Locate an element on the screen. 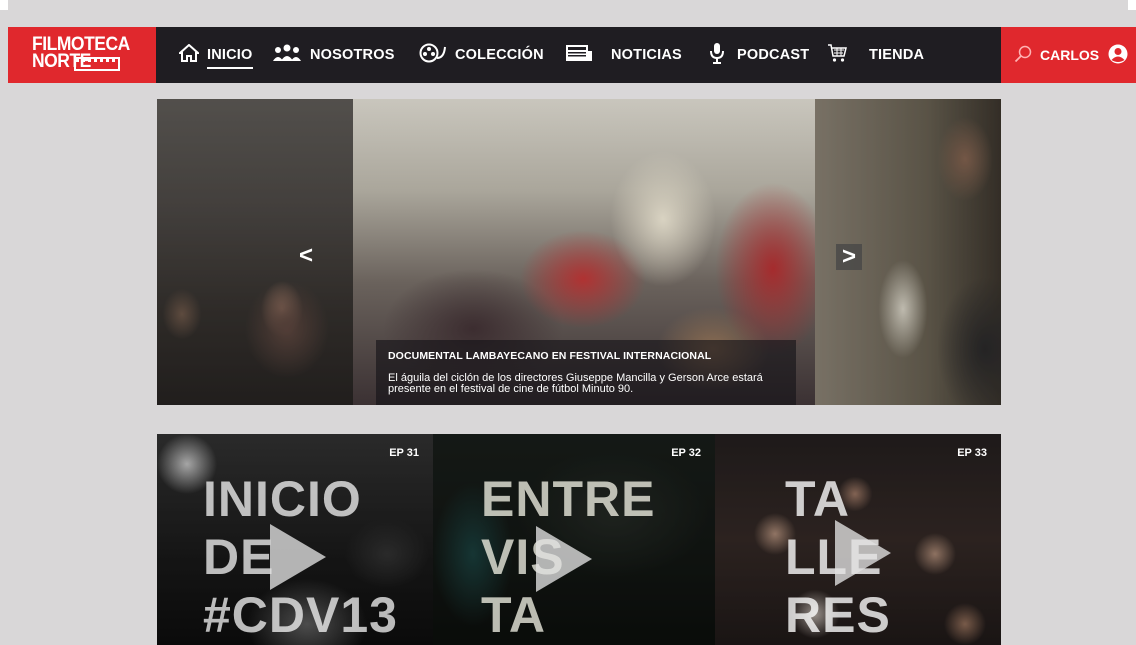  nav-label: NOSOTROS is located at coordinates (352, 55).